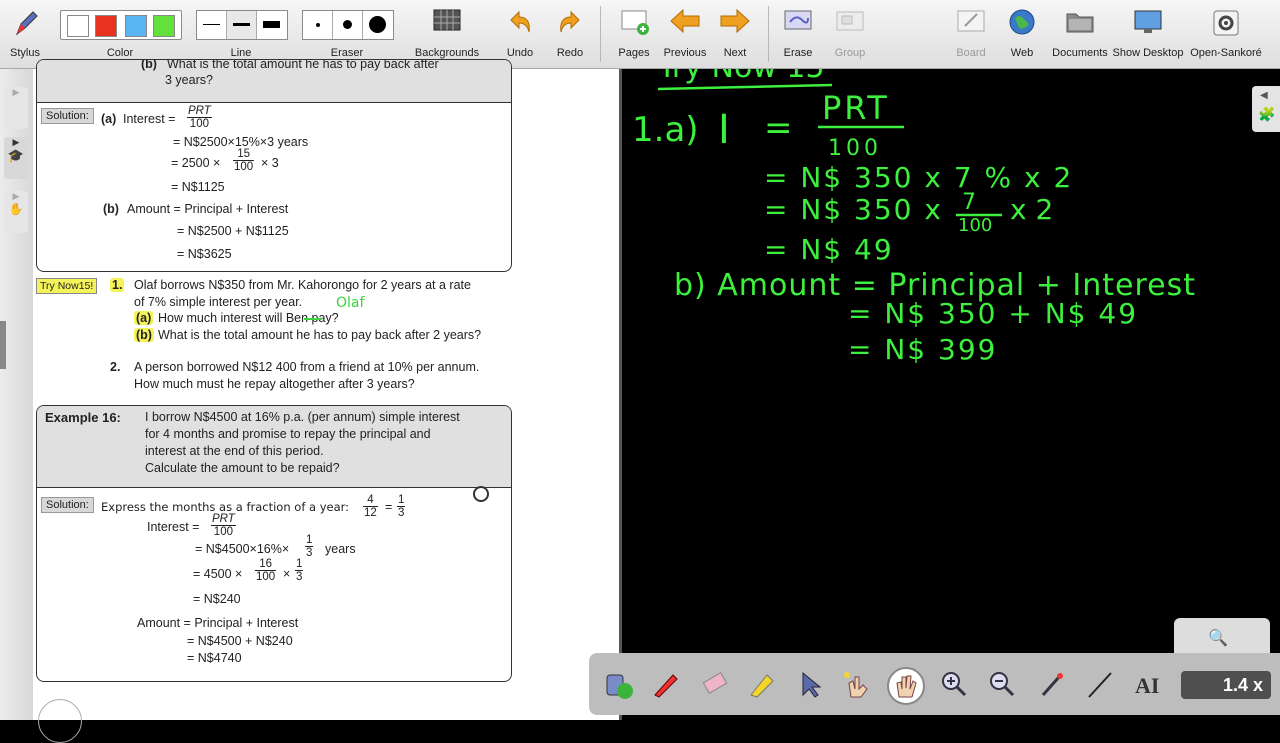  What do you see at coordinates (234, 451) in the screenshot?
I see `example-text: interest at the end of this period.` at bounding box center [234, 451].